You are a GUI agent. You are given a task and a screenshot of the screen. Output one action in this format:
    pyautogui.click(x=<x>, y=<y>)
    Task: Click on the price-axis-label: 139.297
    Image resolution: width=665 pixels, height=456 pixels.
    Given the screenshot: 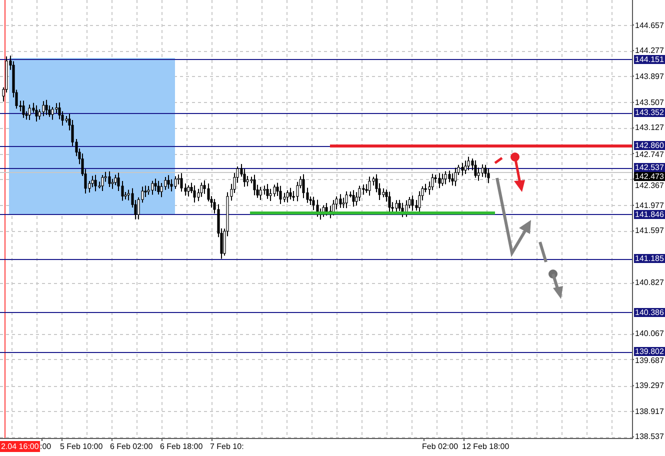 What is the action you would take?
    pyautogui.click(x=649, y=385)
    